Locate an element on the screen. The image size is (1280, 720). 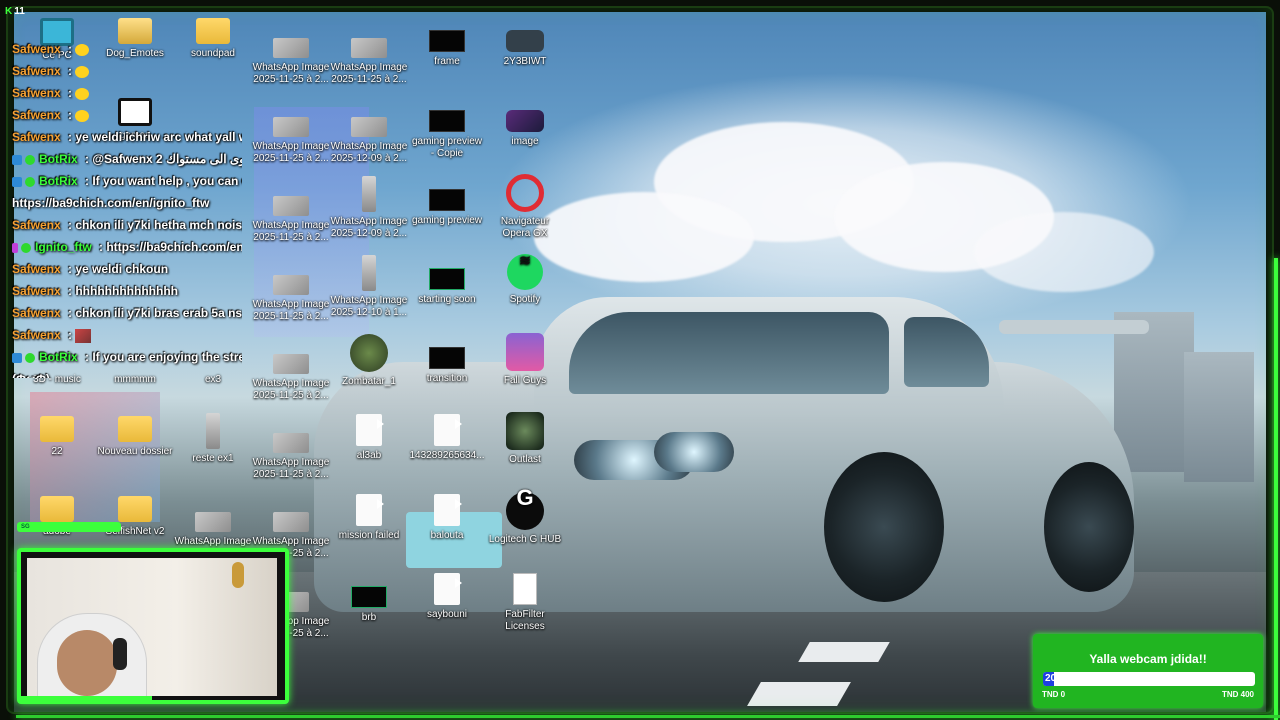
goal-max-label: TND 400 is located at coordinates (1237, 694).